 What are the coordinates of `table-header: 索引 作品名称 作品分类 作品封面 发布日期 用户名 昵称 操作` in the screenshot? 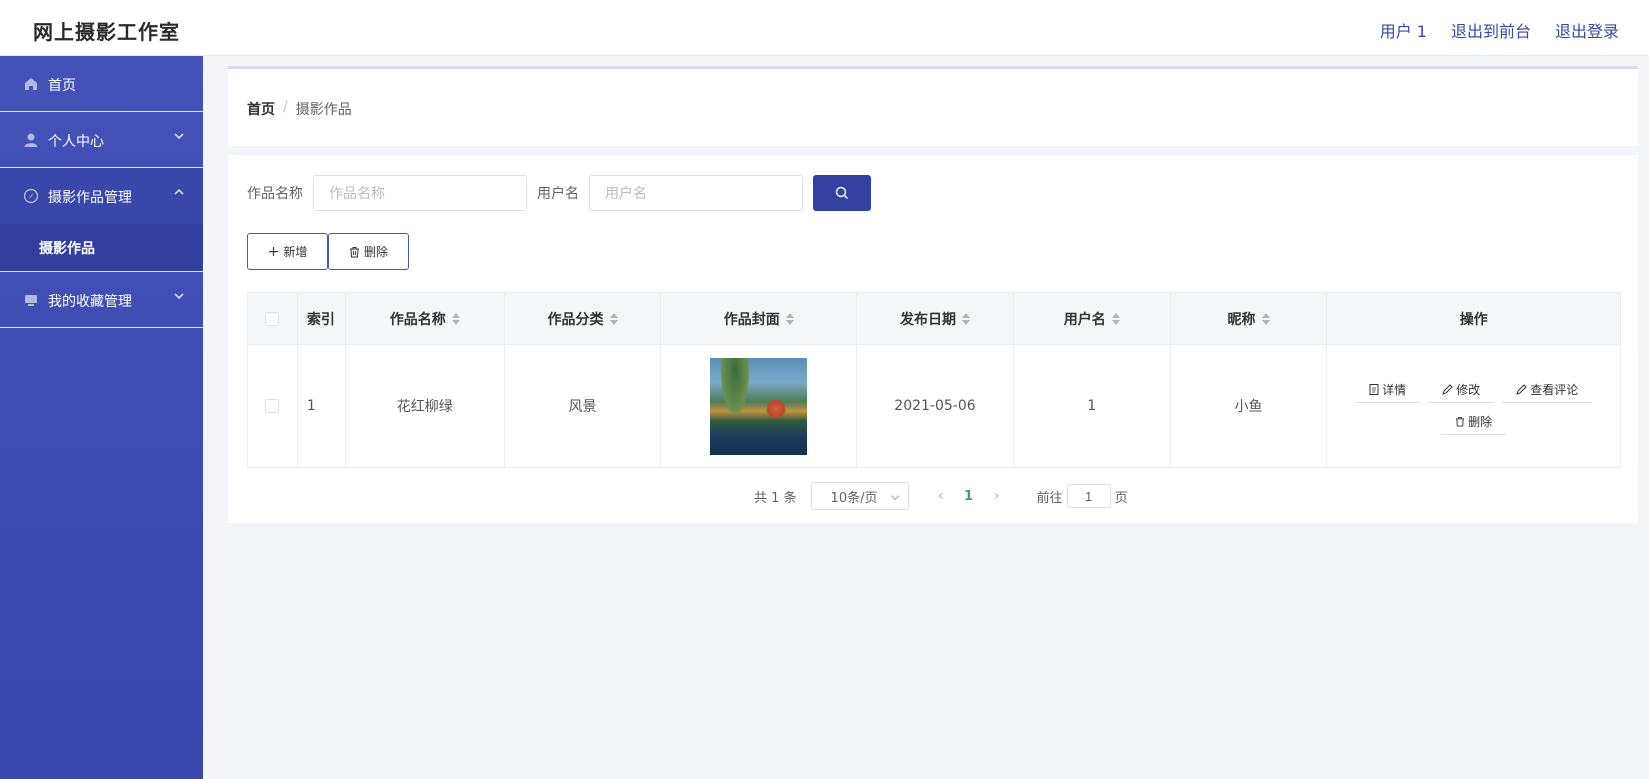 It's located at (934, 319).